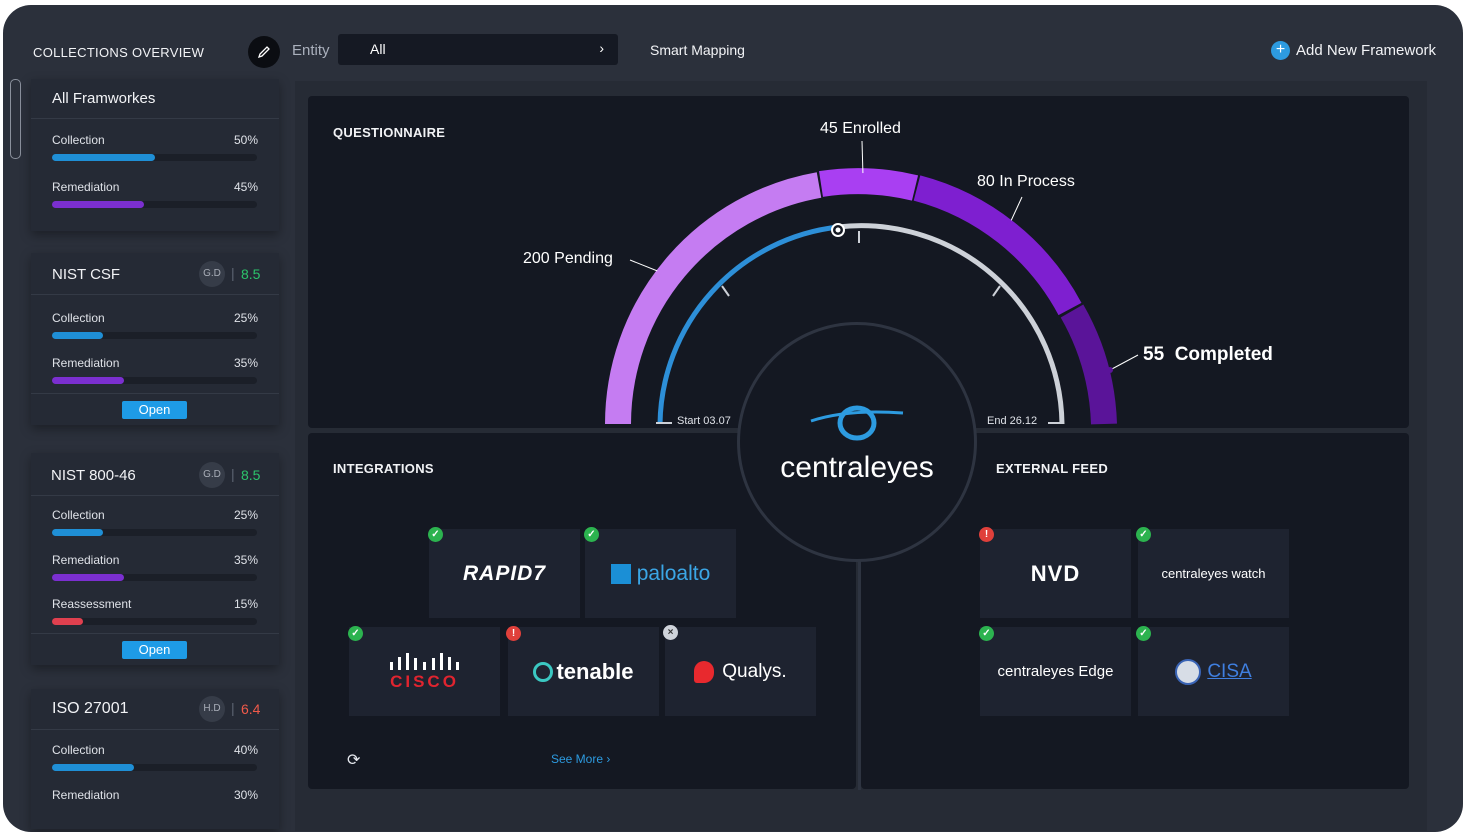 This screenshot has height=832, width=1464. Describe the element at coordinates (860, 128) in the screenshot. I see `enrolled-label: 45 Enrolled` at that location.